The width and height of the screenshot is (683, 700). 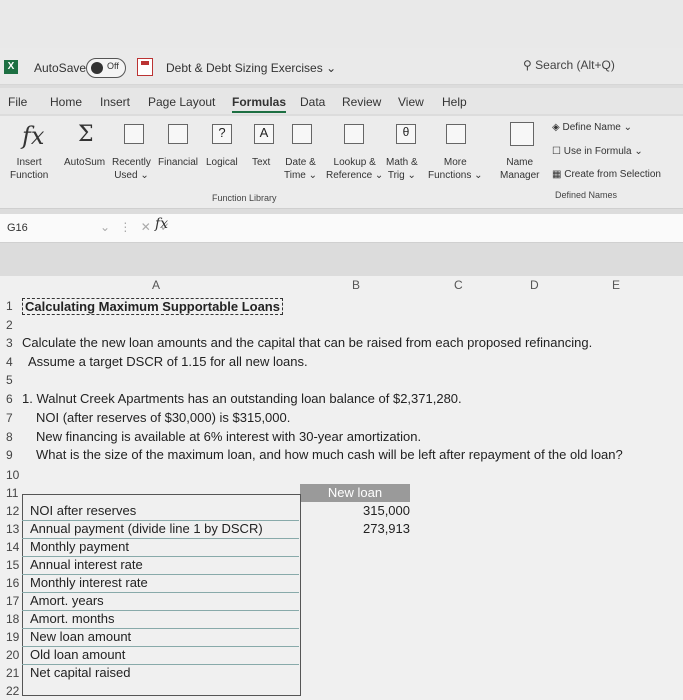 What do you see at coordinates (455, 169) in the screenshot?
I see `more-functions-button: More Functions ⌄` at bounding box center [455, 169].